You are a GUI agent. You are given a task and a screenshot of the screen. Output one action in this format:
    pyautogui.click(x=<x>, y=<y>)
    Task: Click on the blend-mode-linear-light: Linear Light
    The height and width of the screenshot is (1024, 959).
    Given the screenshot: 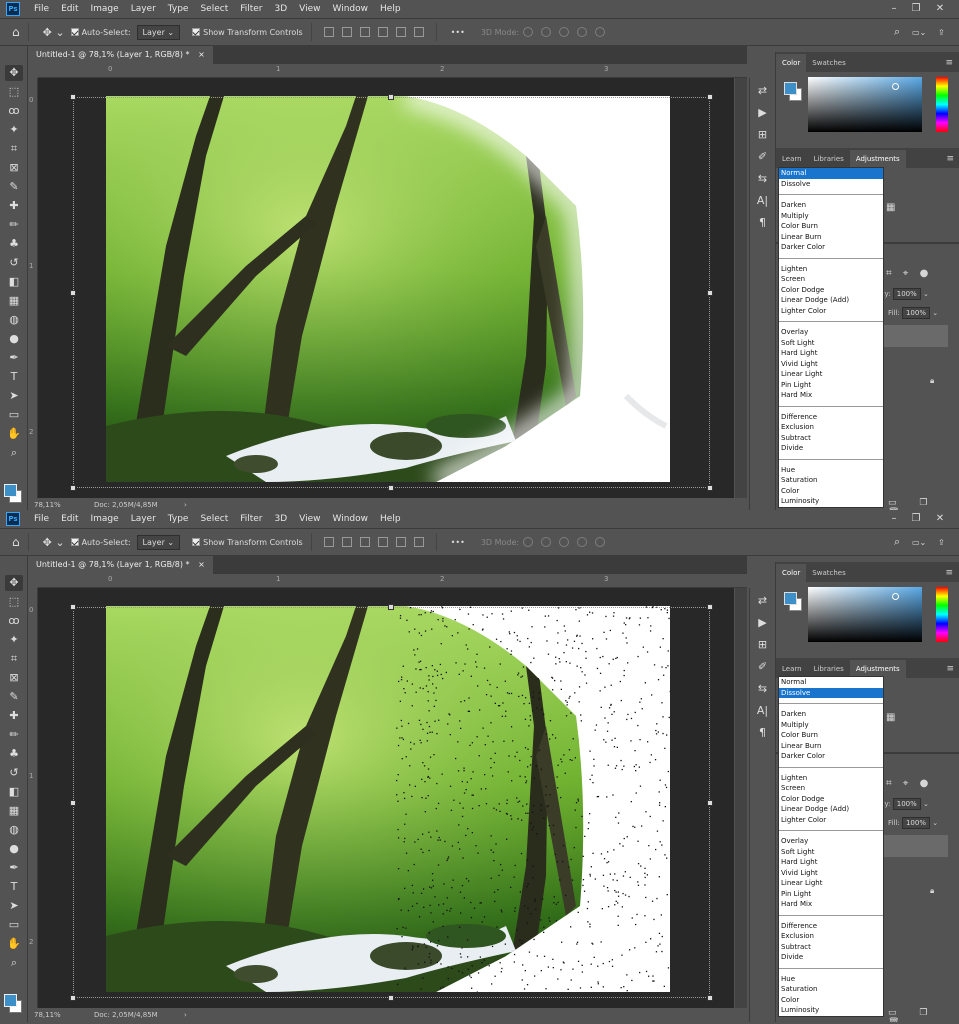 What is the action you would take?
    pyautogui.click(x=831, y=374)
    